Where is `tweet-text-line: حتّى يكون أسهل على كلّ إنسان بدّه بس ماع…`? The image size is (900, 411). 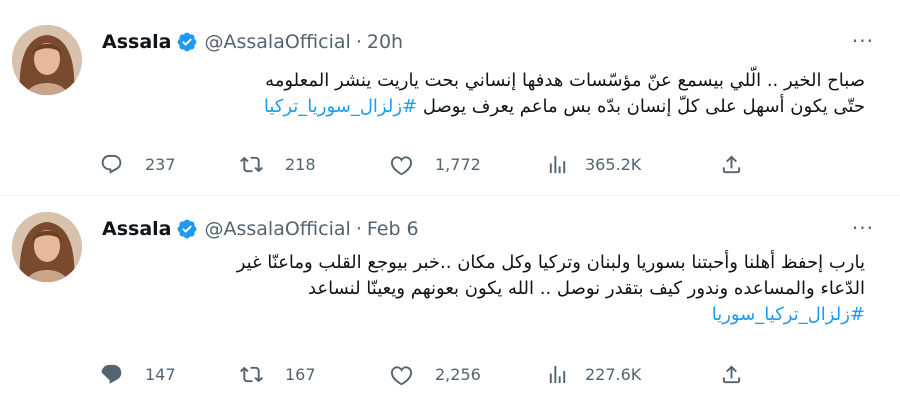 tweet-text-line: حتّى يكون أسهل على كلّ إنسان بدّه بس ماع… is located at coordinates (480, 107).